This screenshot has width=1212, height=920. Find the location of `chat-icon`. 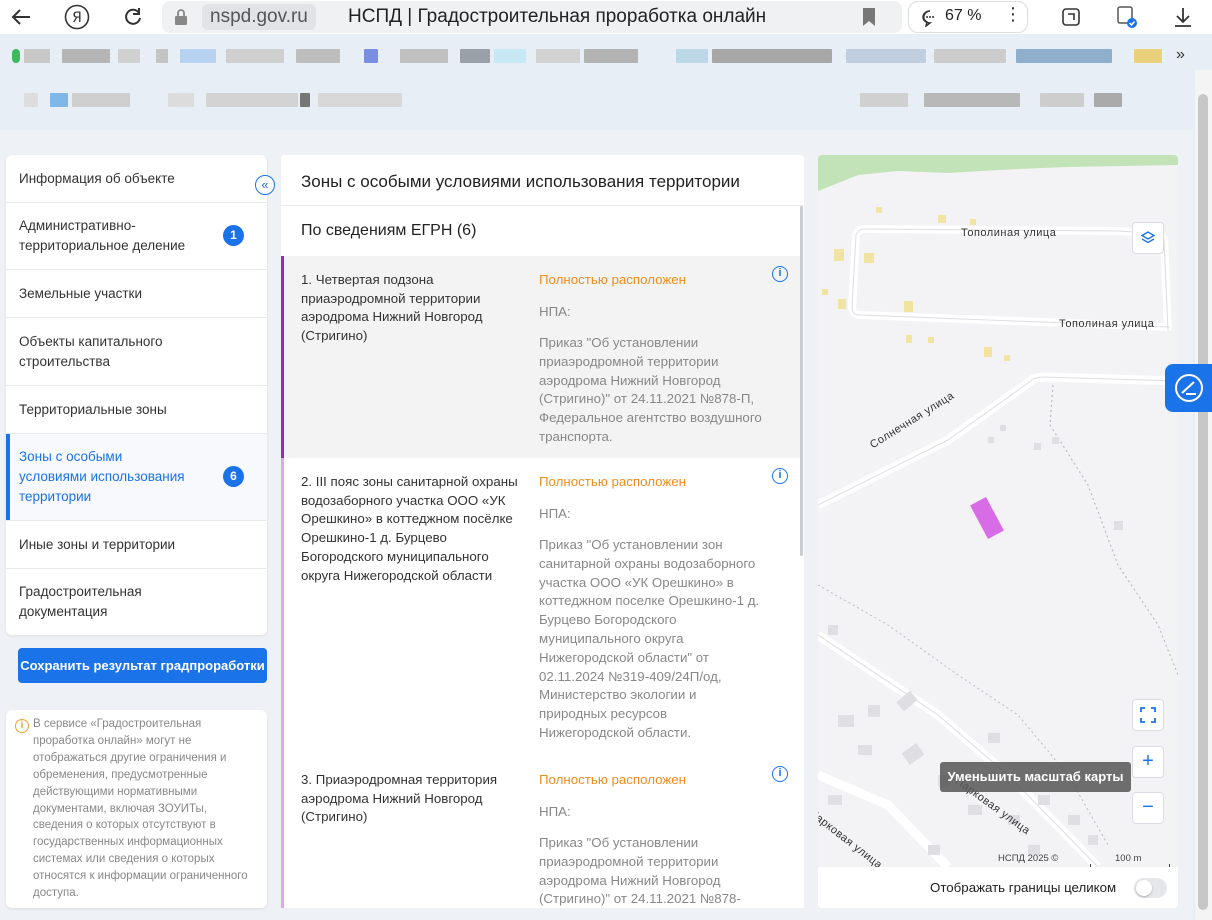

chat-icon is located at coordinates (928, 18).